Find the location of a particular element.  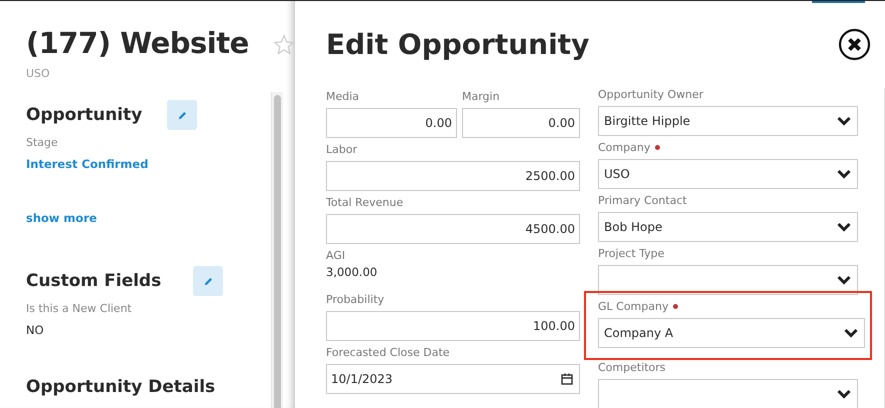

field-label: Primary Contact is located at coordinates (643, 200).